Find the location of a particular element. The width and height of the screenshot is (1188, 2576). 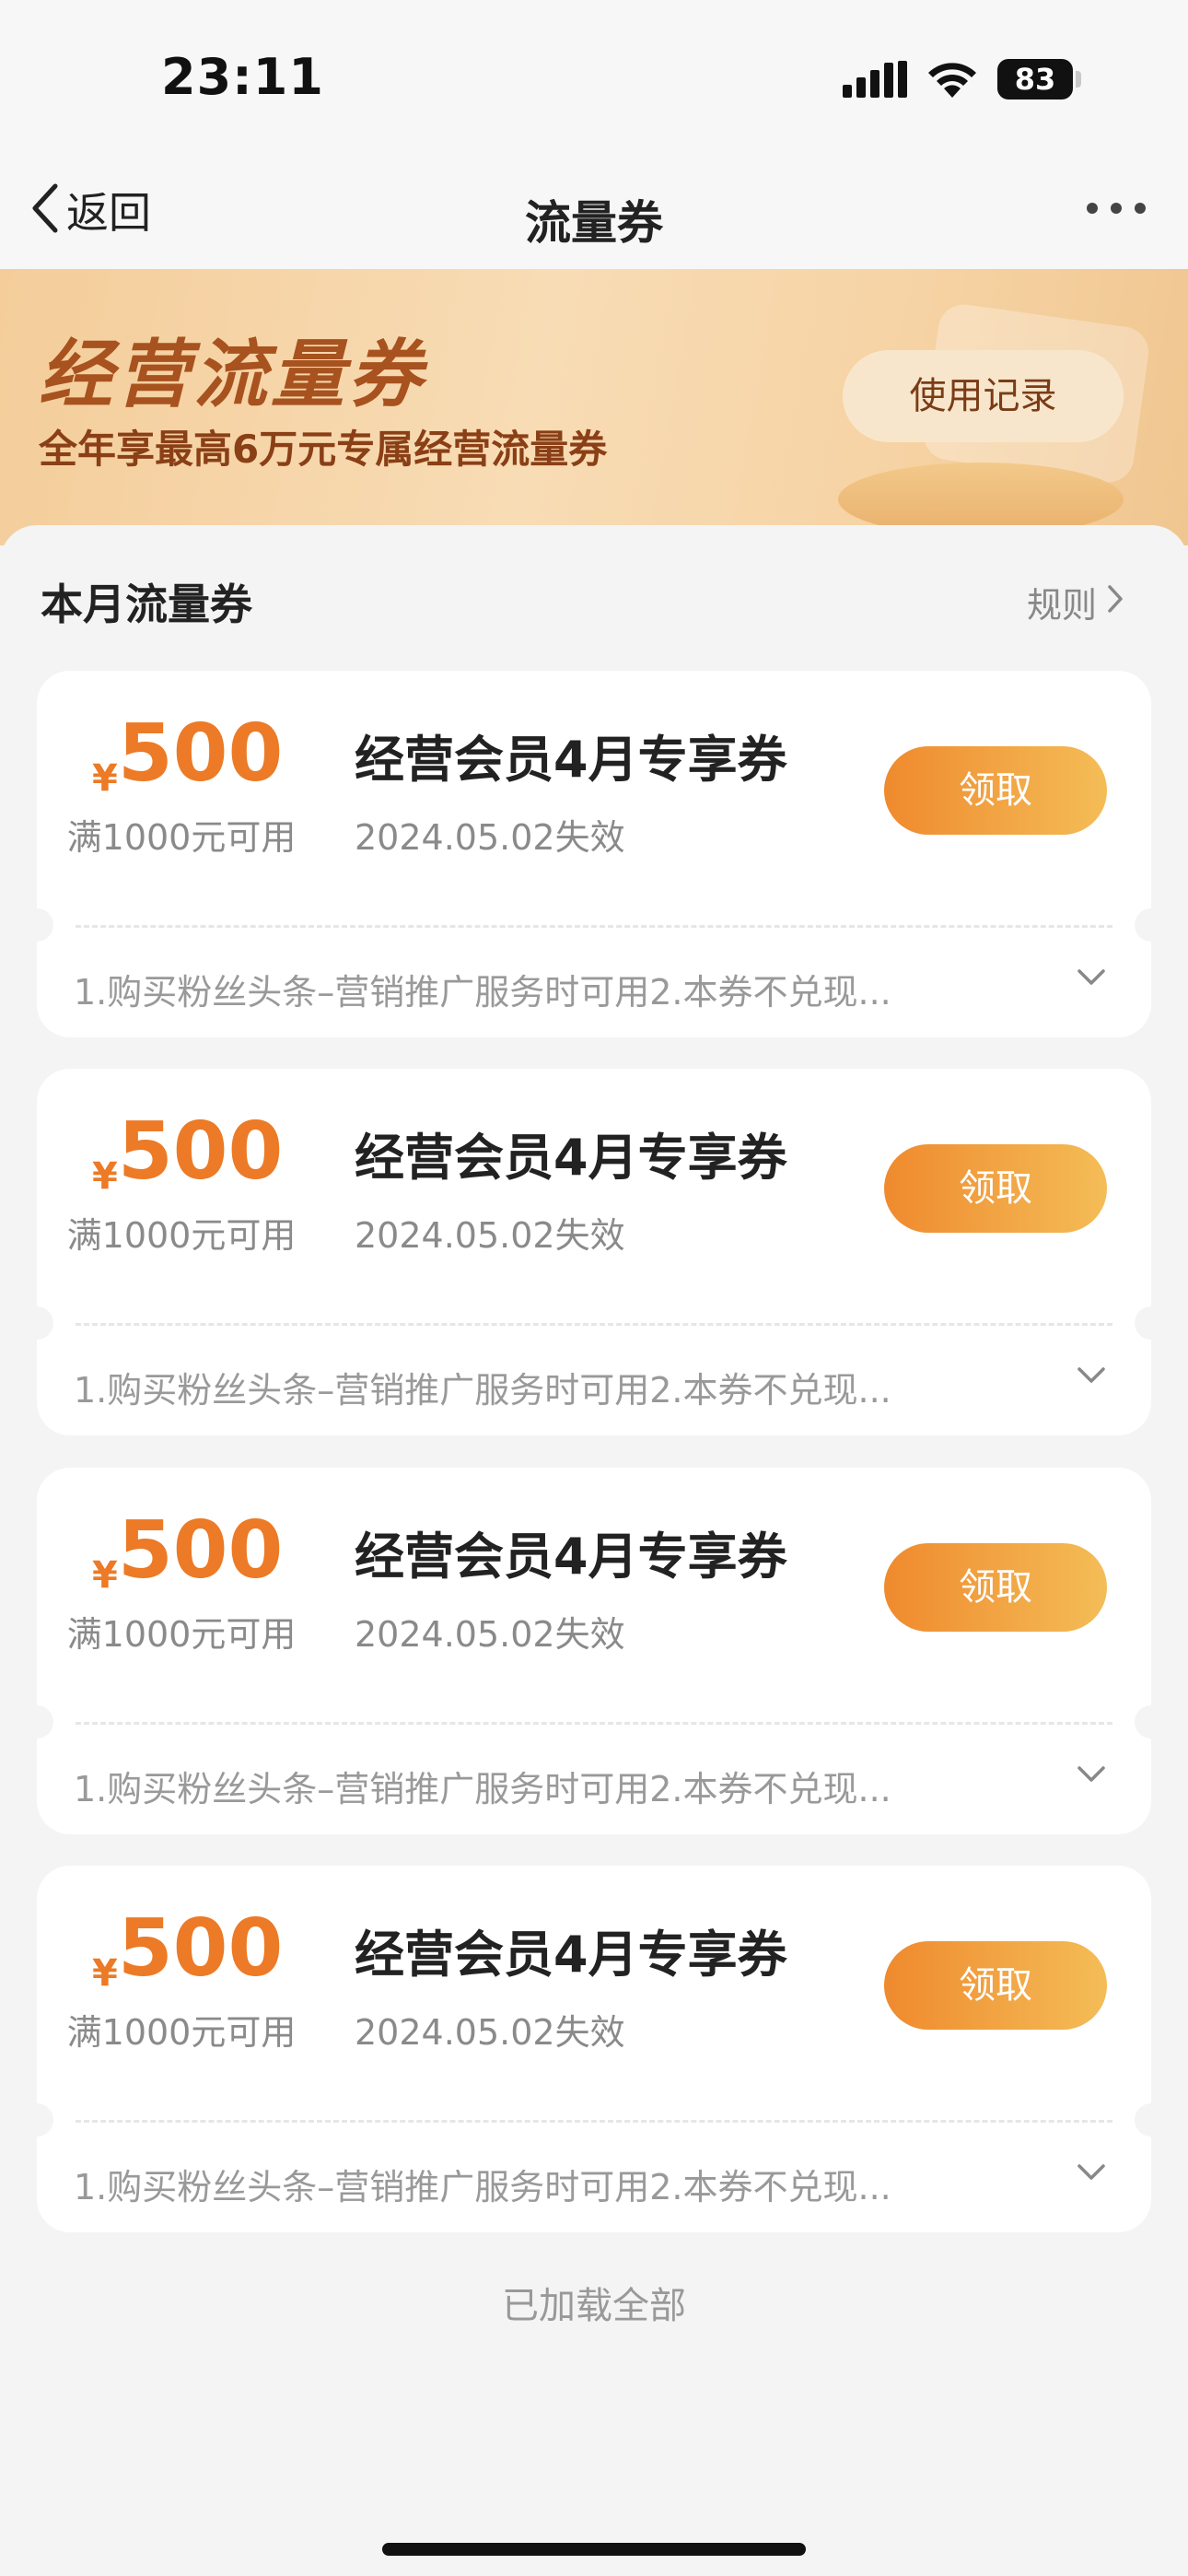

usage-record-button: 使用记录 is located at coordinates (983, 396).